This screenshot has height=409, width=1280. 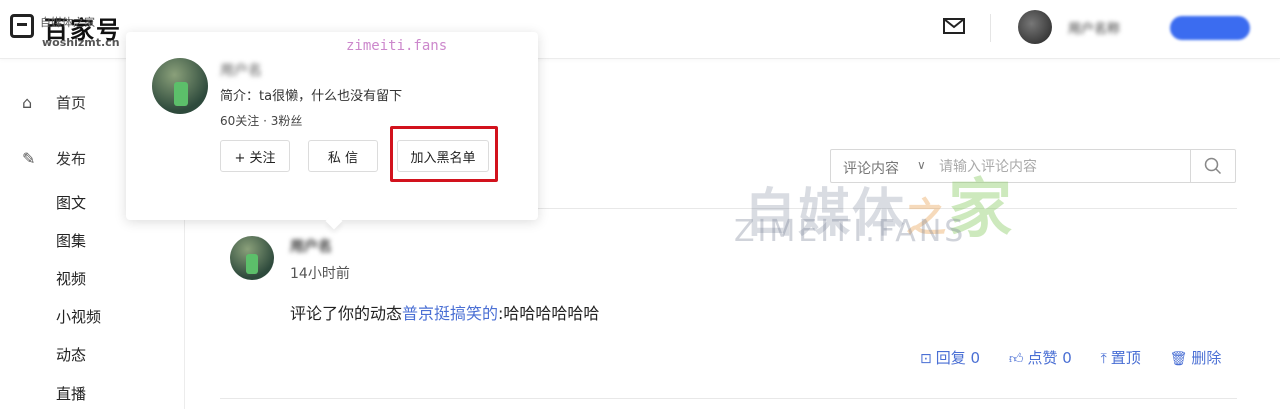 I want to click on user-avatar, so click(x=1035, y=27).